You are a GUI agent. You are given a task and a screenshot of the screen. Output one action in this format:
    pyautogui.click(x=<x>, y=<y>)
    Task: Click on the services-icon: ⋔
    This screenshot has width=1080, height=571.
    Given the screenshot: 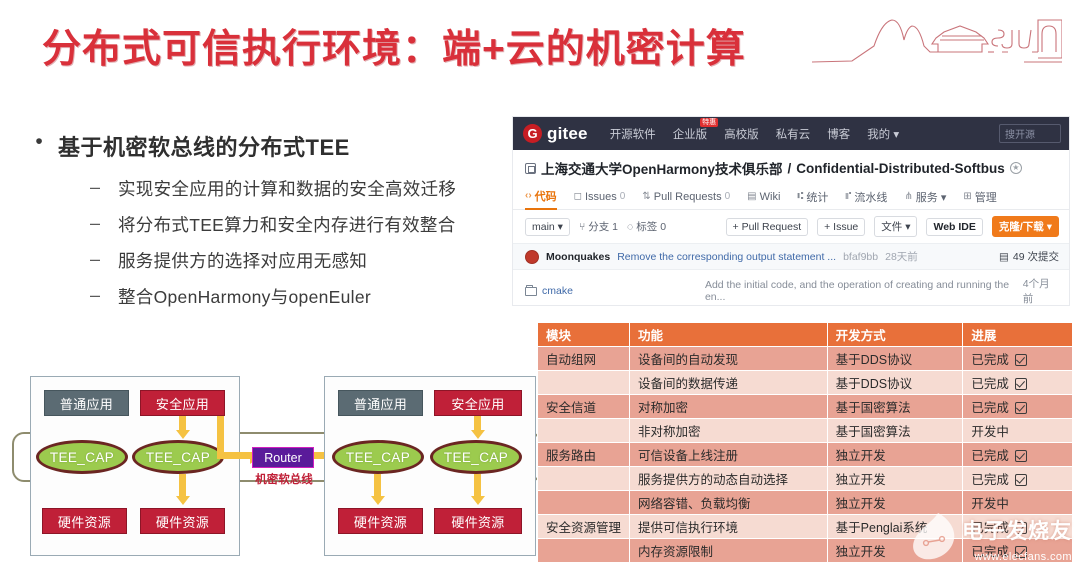 What is the action you would take?
    pyautogui.click(x=908, y=196)
    